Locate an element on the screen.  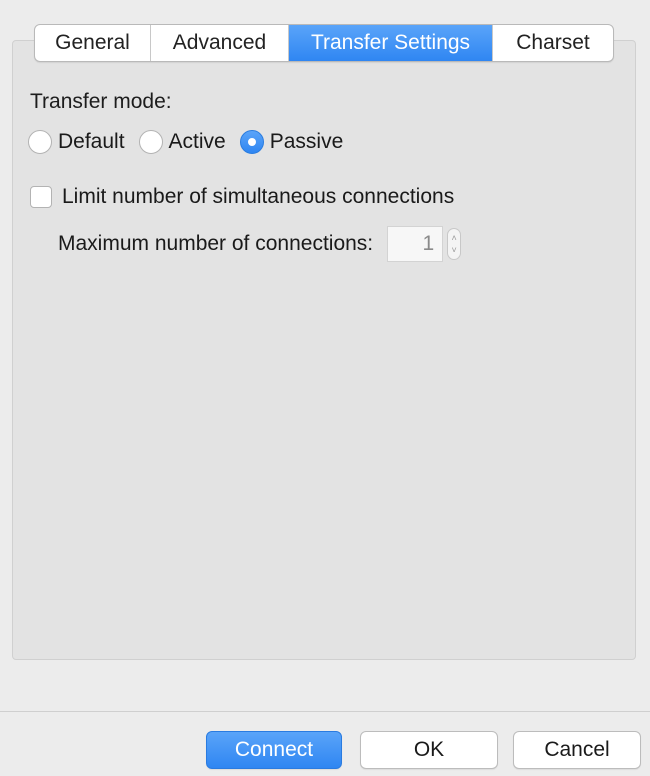
radio-passive-label: Passive is located at coordinates (307, 142).